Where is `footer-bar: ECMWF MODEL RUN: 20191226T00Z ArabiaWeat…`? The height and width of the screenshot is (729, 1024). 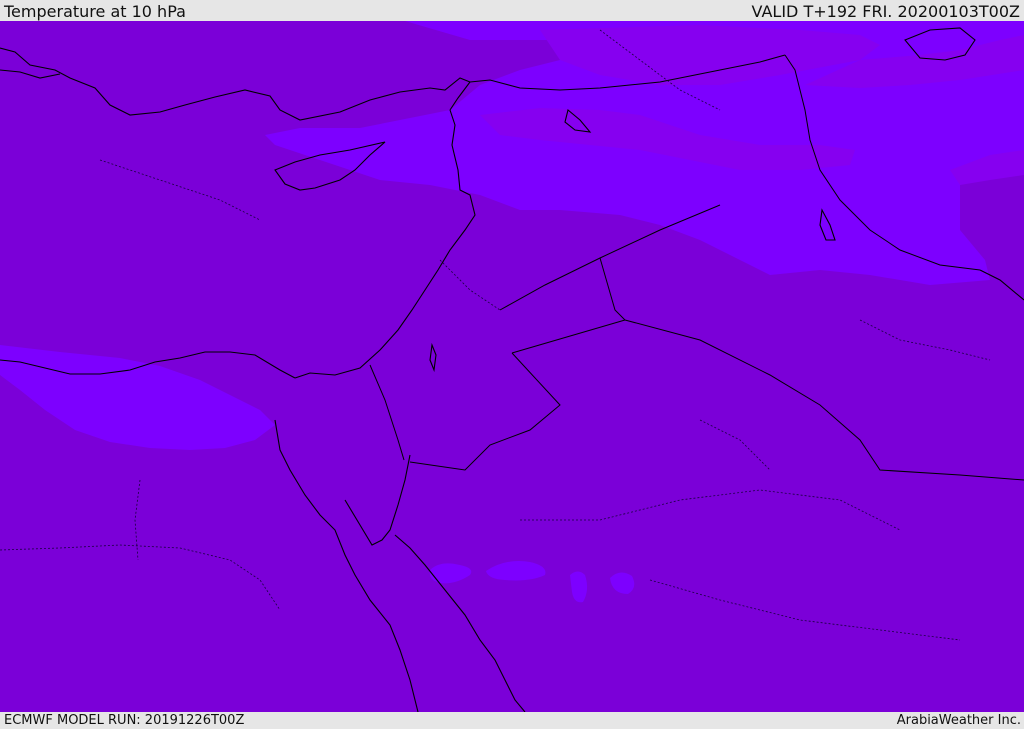 footer-bar: ECMWF MODEL RUN: 20191226T00Z ArabiaWeat… is located at coordinates (512, 720).